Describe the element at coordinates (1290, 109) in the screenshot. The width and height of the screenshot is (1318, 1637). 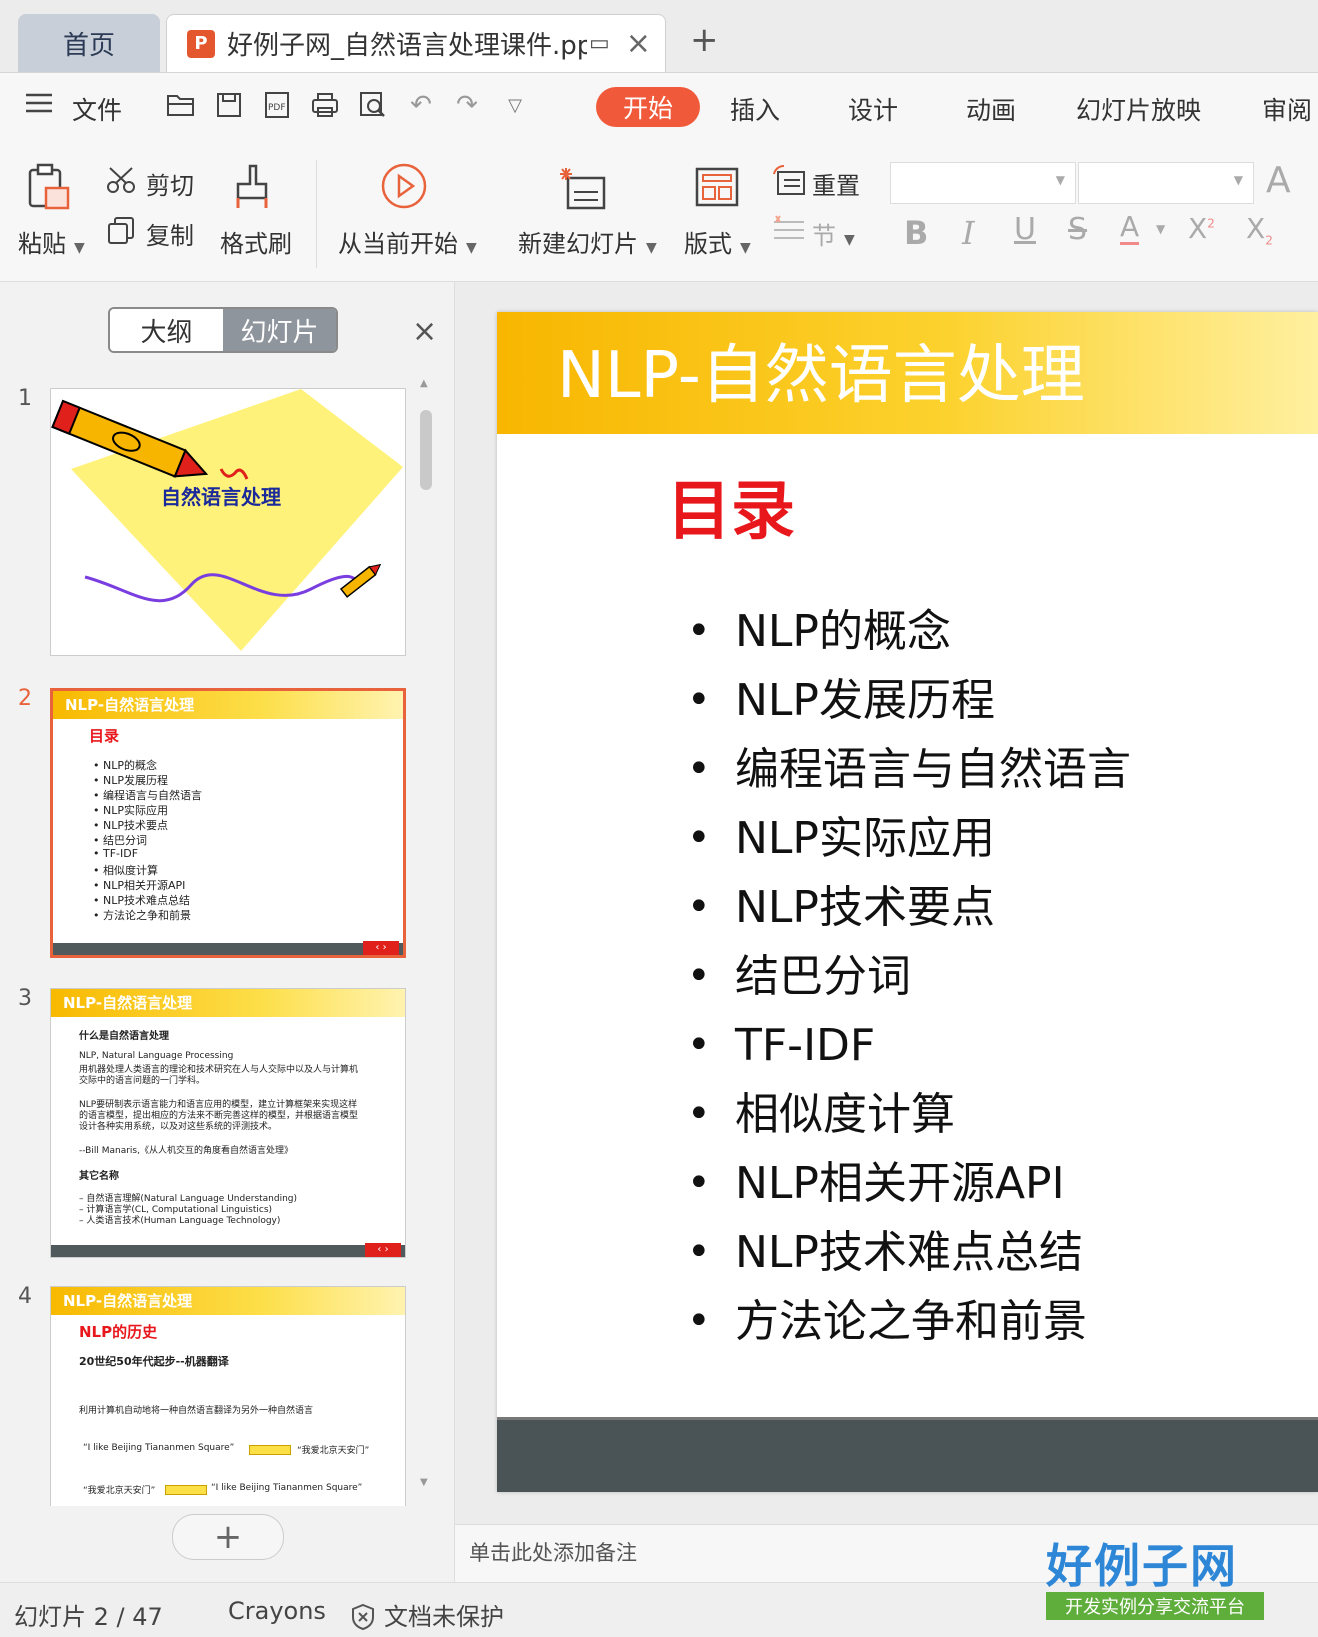
I see `tab-review: 审阅` at that location.